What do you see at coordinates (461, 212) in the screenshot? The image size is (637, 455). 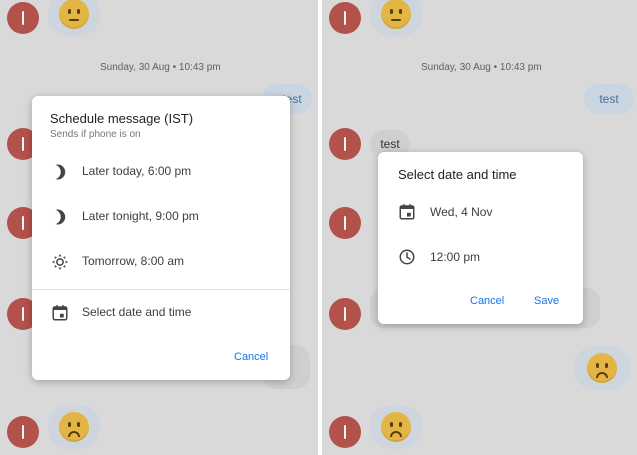 I see `selected-date: Wed, 4 Nov` at bounding box center [461, 212].